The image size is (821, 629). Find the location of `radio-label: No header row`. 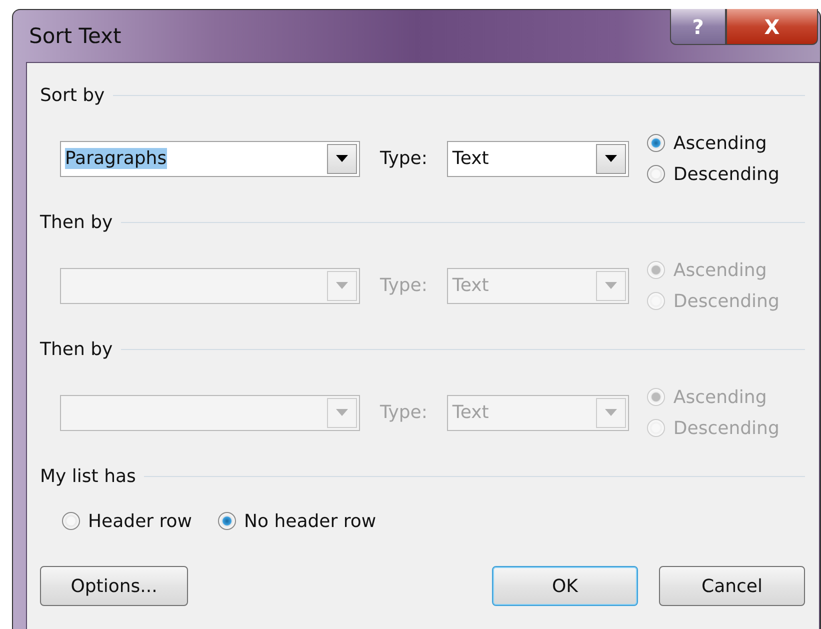

radio-label: No header row is located at coordinates (310, 521).